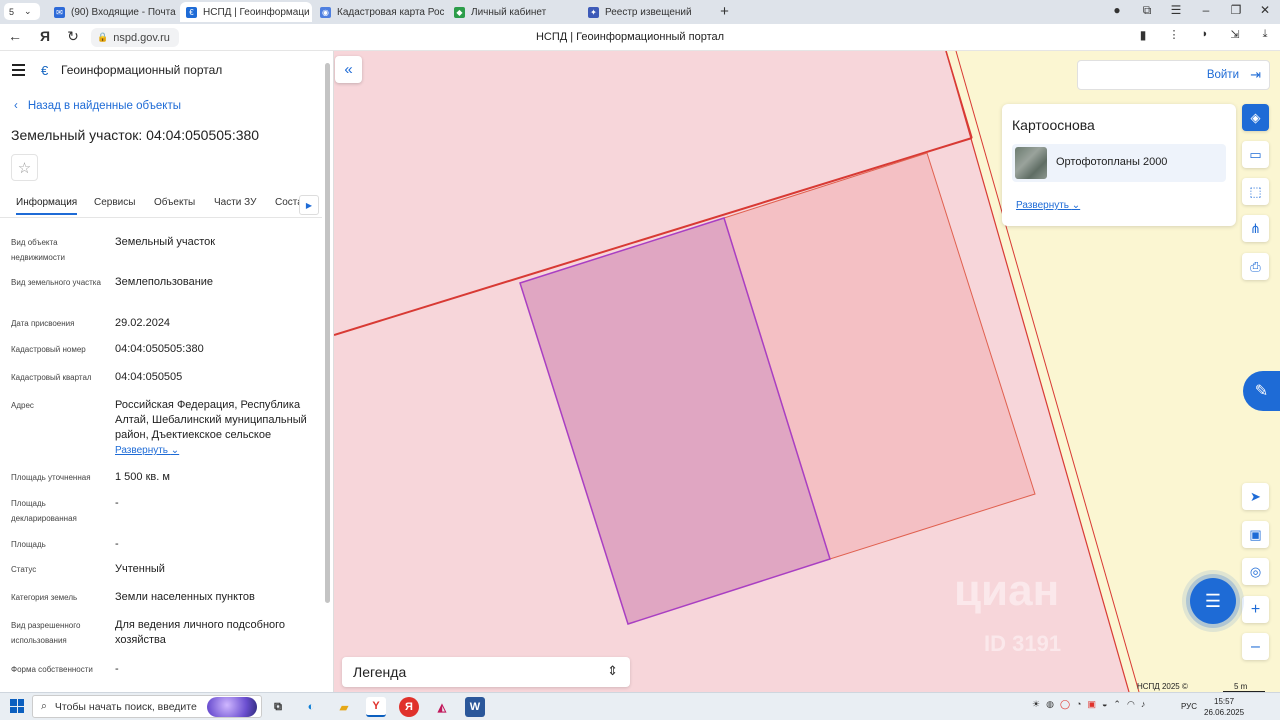  I want to click on extensions-icon: ⇲, so click(1235, 34).